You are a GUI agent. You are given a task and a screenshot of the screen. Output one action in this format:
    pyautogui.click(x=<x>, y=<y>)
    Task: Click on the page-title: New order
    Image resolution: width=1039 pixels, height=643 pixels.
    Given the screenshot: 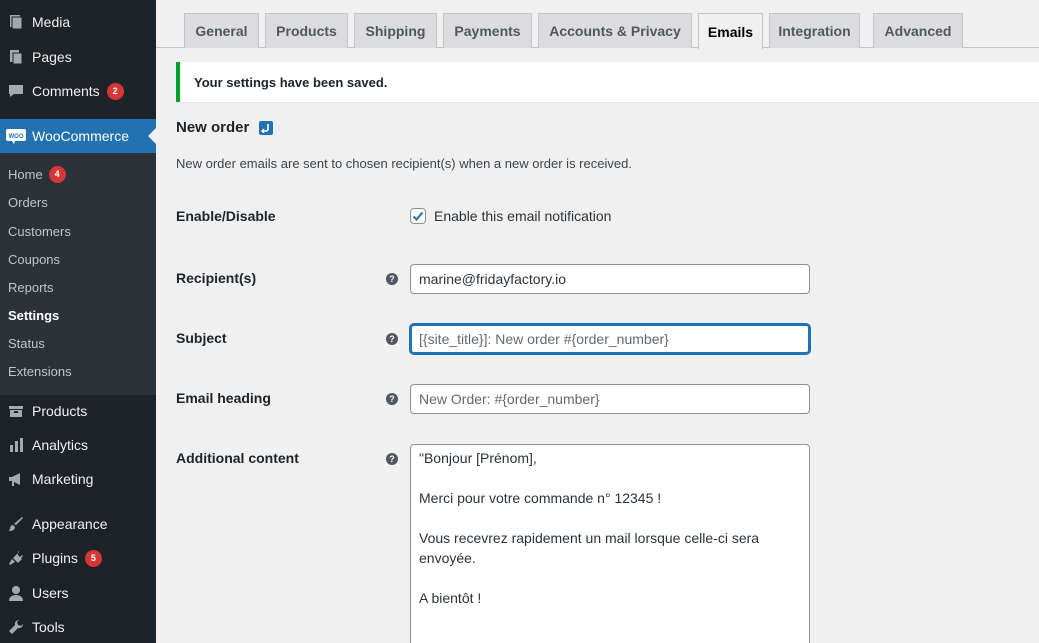 What is the action you would take?
    pyautogui.click(x=225, y=127)
    